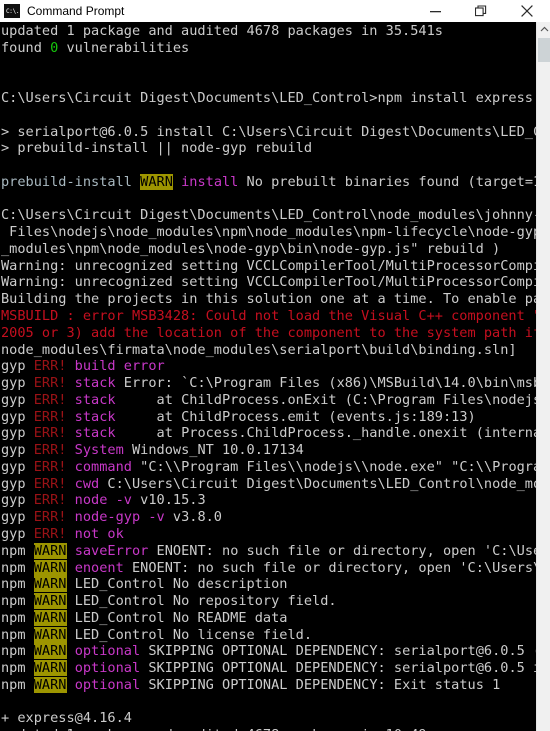 The image size is (550, 731). I want to click on console-line: gyp ERR! build error, so click(268, 366).